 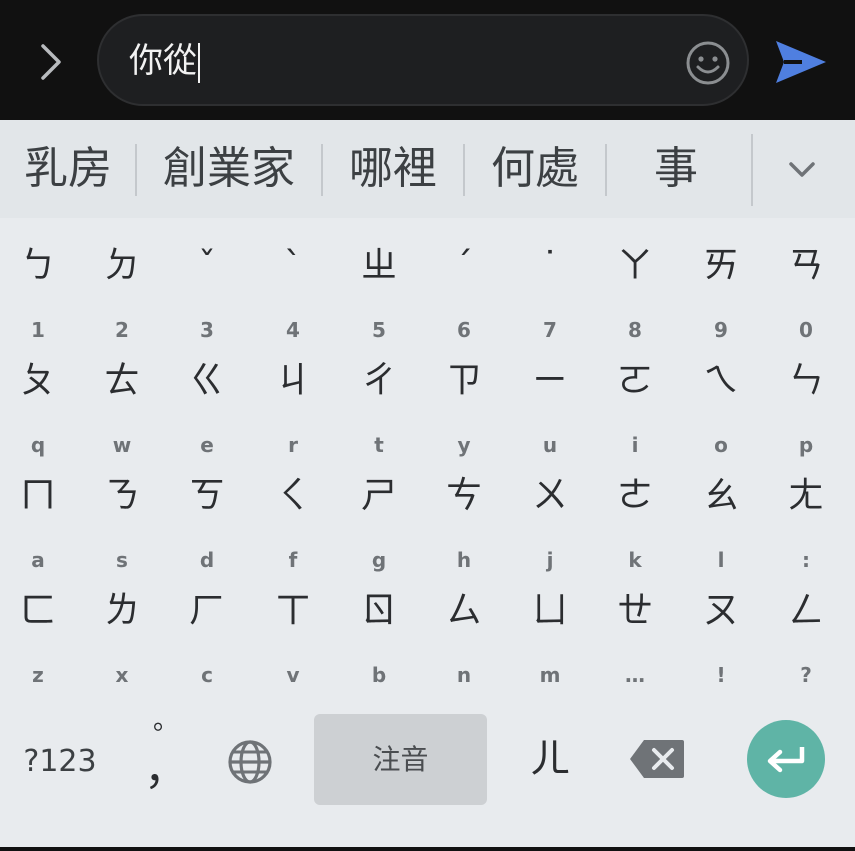 What do you see at coordinates (464, 284) in the screenshot?
I see `keyboard-key: ˊ6` at bounding box center [464, 284].